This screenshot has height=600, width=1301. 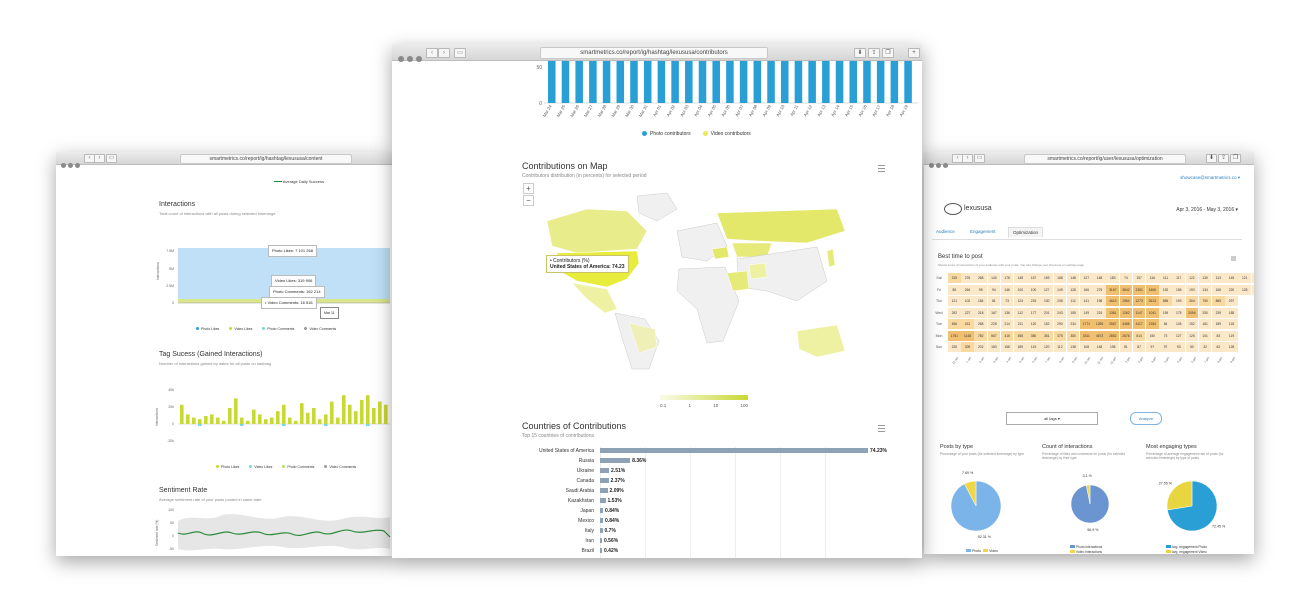 I want to click on y-tick: -20k, so click(x=170, y=441).